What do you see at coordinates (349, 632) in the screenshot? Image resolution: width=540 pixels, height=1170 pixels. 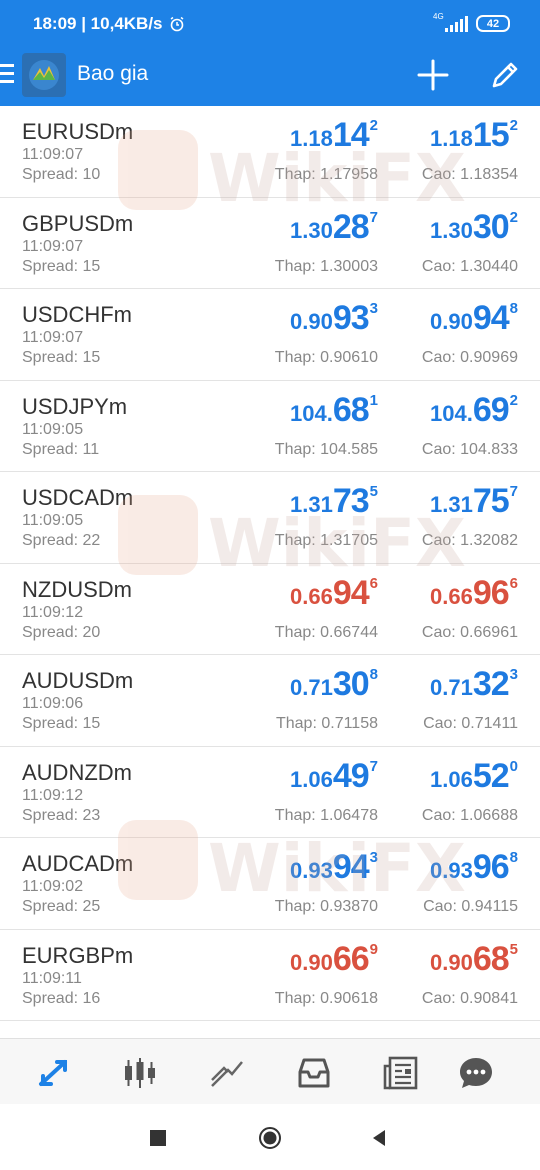 I see `low-value: 0.66744` at bounding box center [349, 632].